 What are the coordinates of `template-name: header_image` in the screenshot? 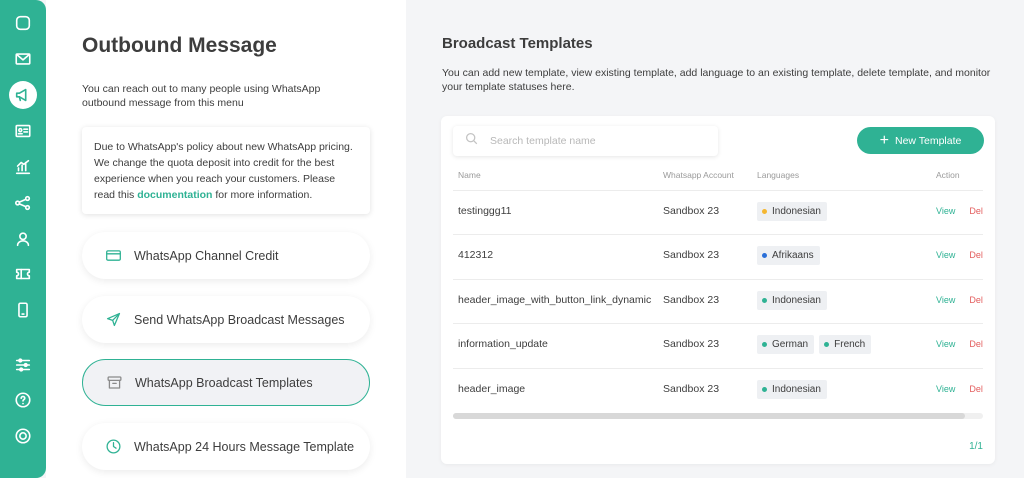 It's located at (492, 389).